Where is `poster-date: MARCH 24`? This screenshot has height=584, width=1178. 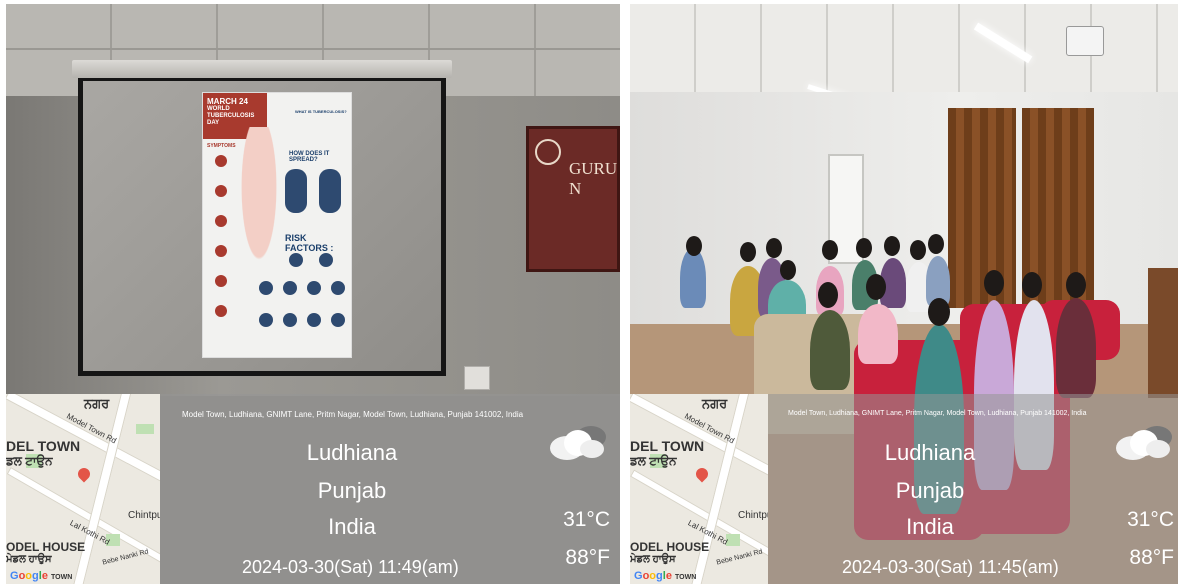 poster-date: MARCH 24 is located at coordinates (227, 101).